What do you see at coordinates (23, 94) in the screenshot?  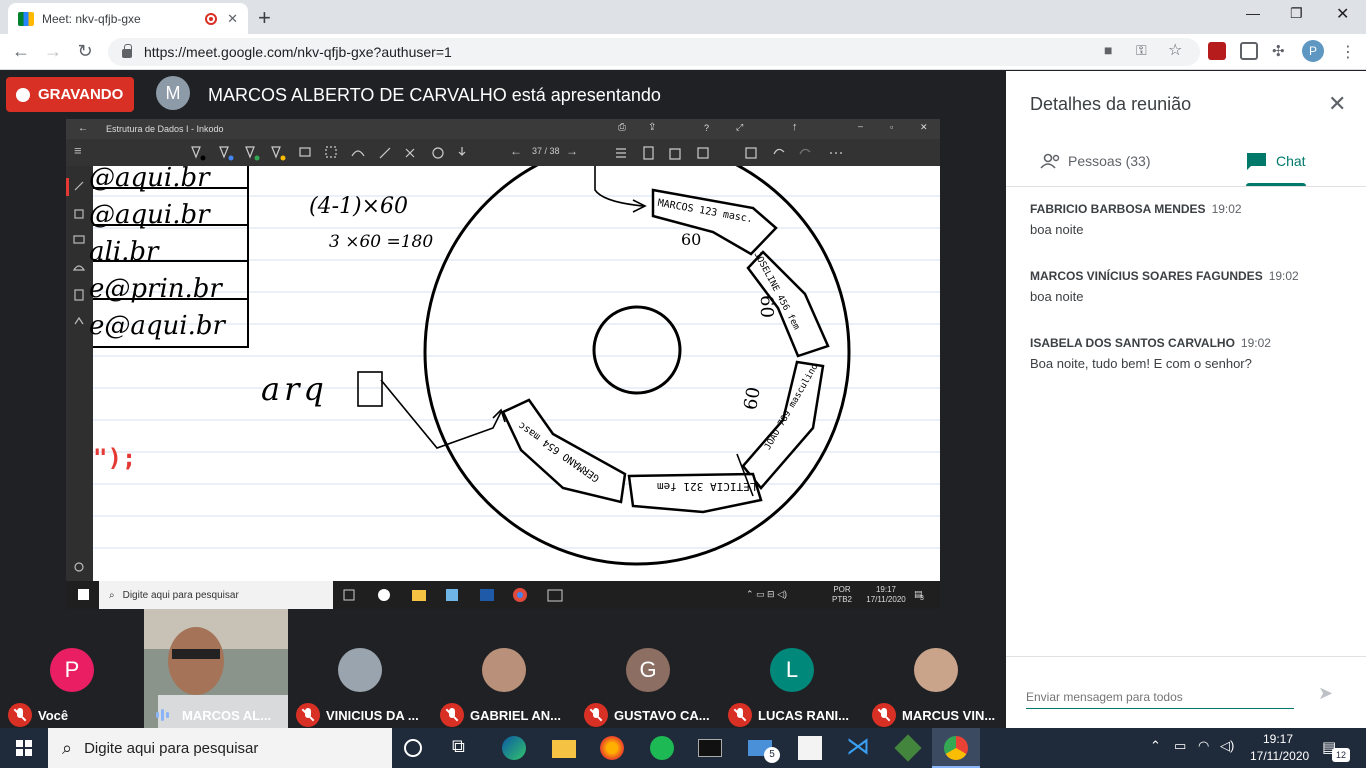 I see `record-dot-icon` at bounding box center [23, 94].